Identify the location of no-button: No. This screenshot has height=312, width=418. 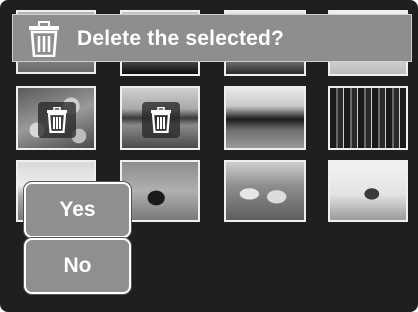
(77, 266).